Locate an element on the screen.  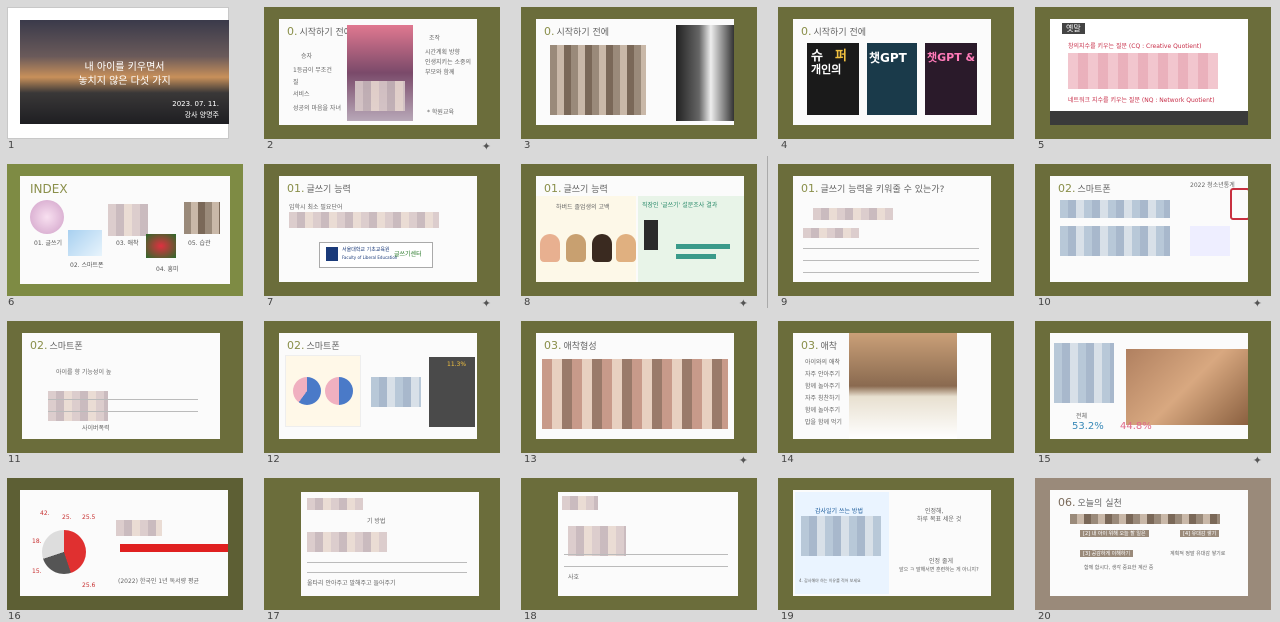
slide-title-line2: 놓치지 않은 다섯 가지 is located at coordinates (124, 81).